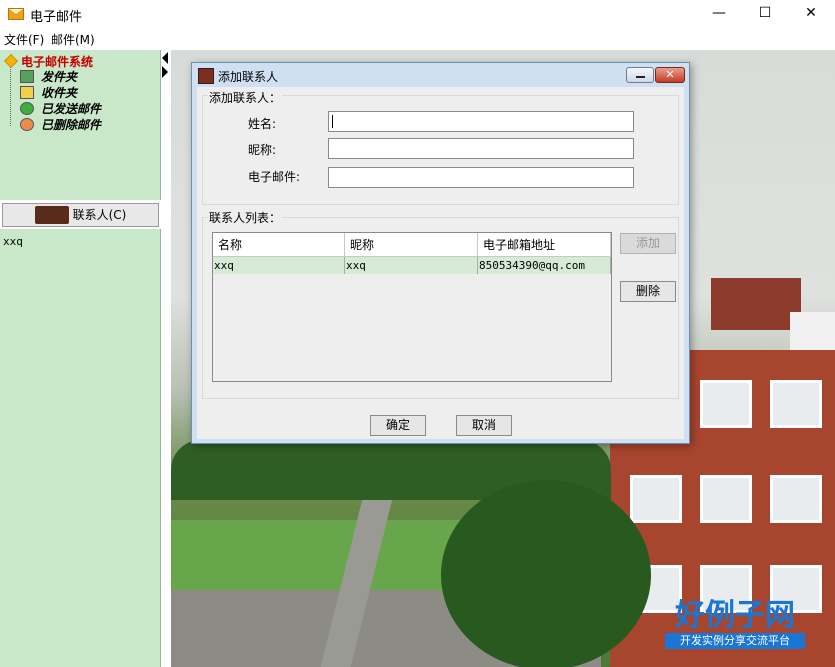  What do you see at coordinates (417, 14) in the screenshot?
I see `window-titlebar: 电子邮件 — ☐ ✕` at bounding box center [417, 14].